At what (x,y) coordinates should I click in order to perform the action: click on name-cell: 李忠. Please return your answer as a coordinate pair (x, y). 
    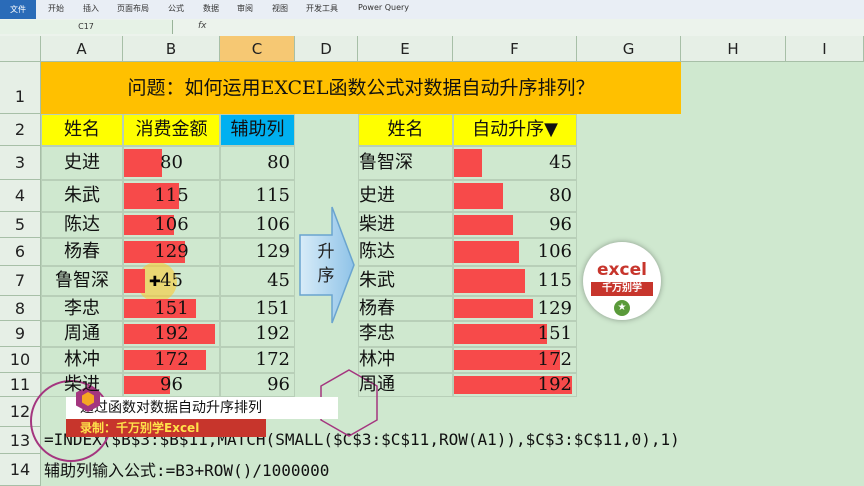
    Looking at the image, I should click on (82, 308).